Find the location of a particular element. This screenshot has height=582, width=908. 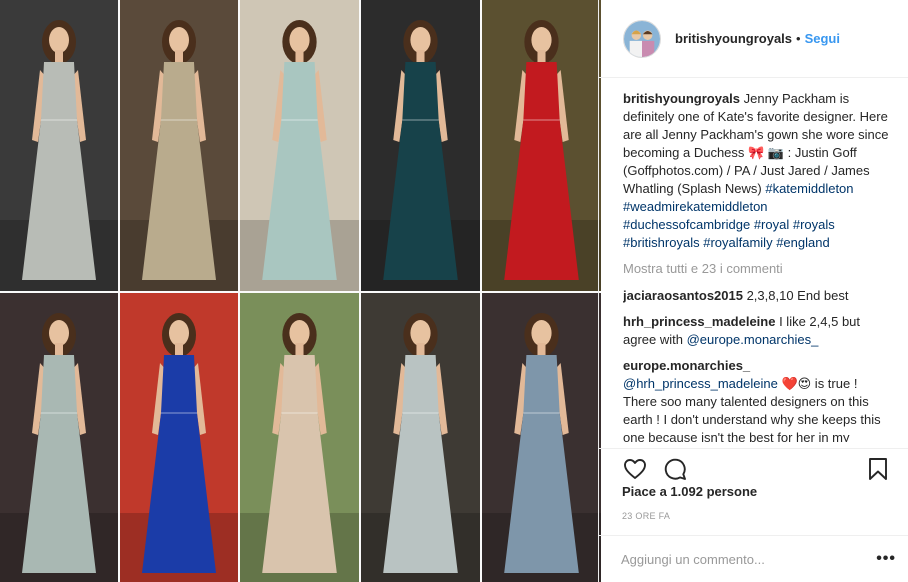

hashtag-link: #england is located at coordinates (803, 242).